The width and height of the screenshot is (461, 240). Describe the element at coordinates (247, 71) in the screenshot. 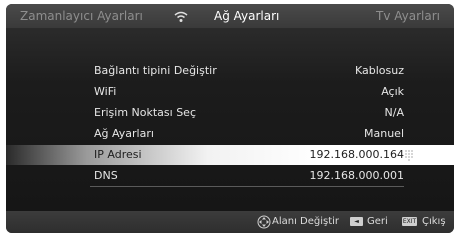

I see `setting-connection-type: Bağlantı tipini Değiştir Kablosuz` at that location.